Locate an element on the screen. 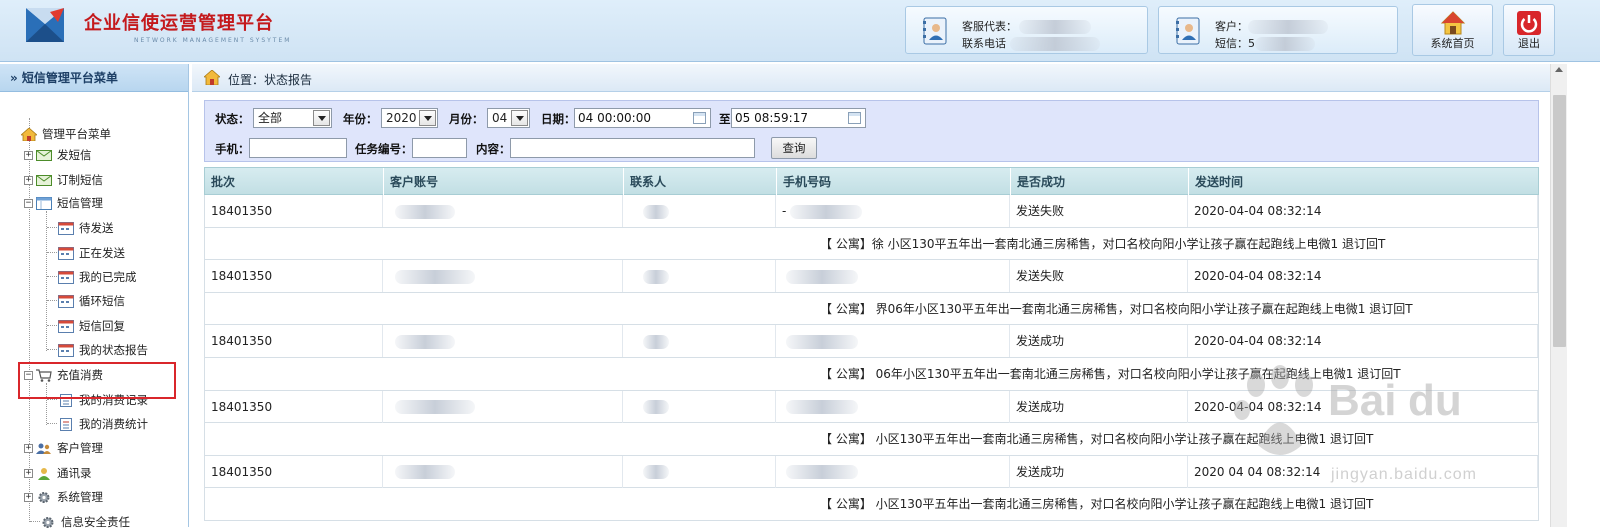 Image resolution: width=1600 pixels, height=532 pixels. service-phone-label: 联系电话 is located at coordinates (984, 43).